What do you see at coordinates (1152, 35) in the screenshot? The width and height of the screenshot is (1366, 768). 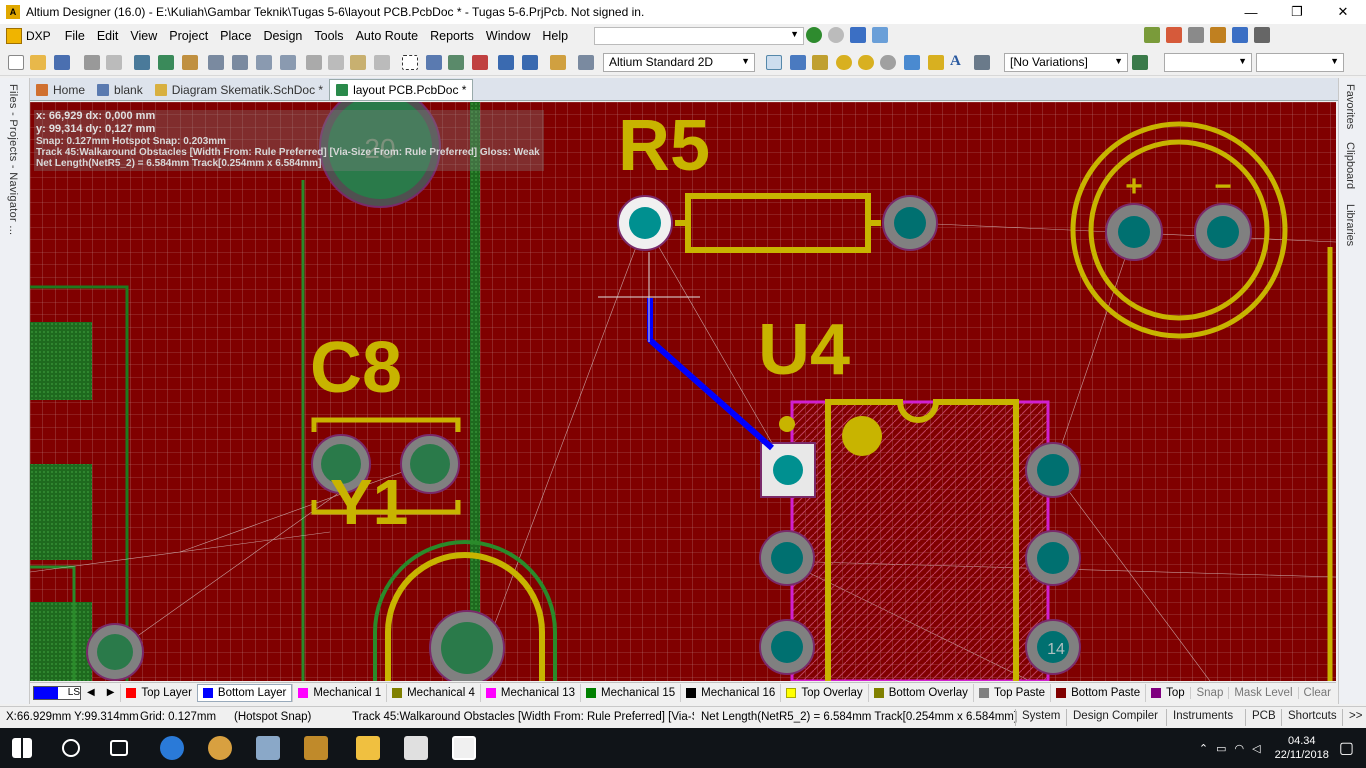 I see `design-rule-icon` at bounding box center [1152, 35].